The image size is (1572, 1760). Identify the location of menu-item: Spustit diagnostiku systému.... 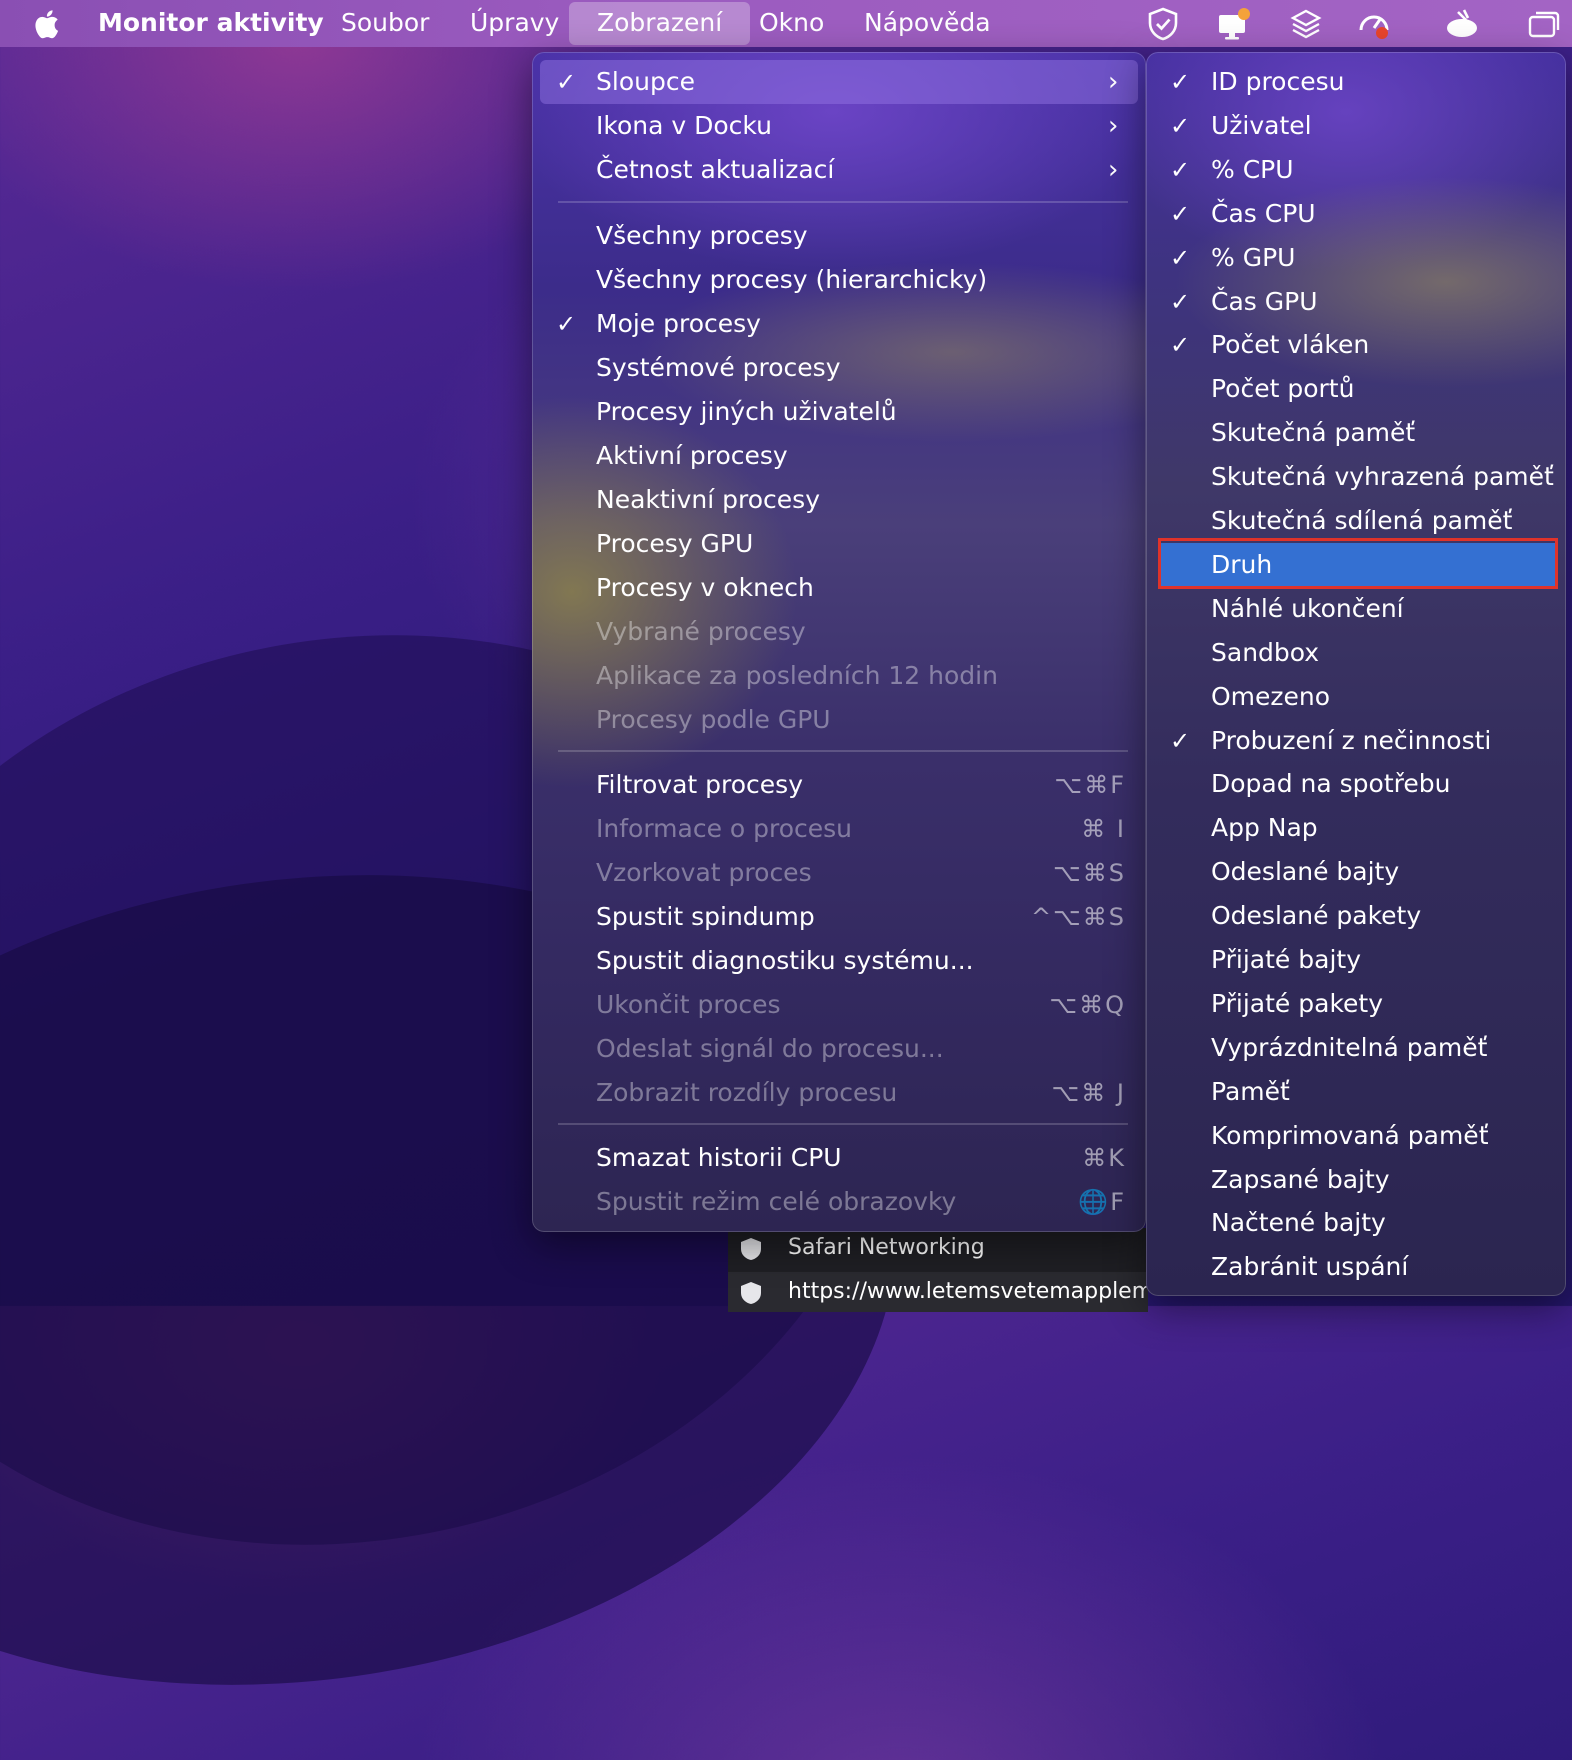
(841, 961).